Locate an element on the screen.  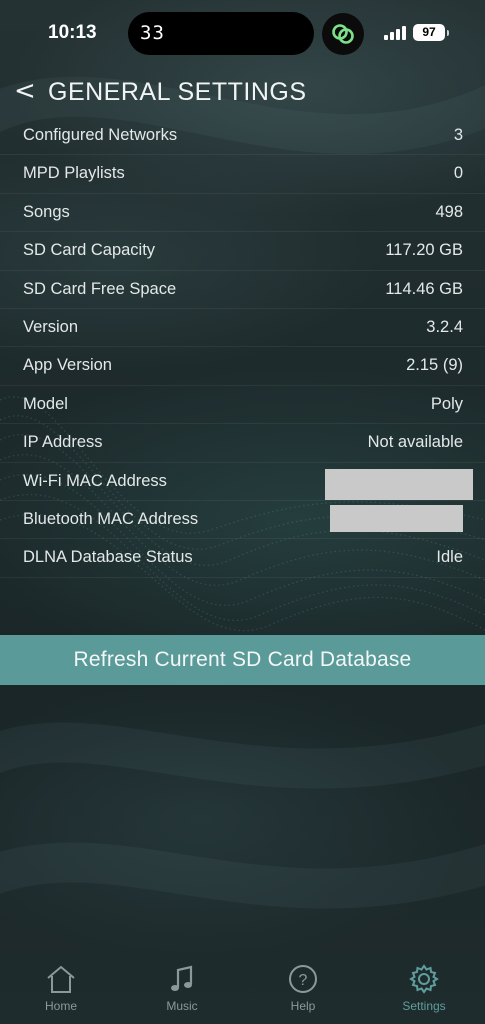
setting-label: Model is located at coordinates (45, 403).